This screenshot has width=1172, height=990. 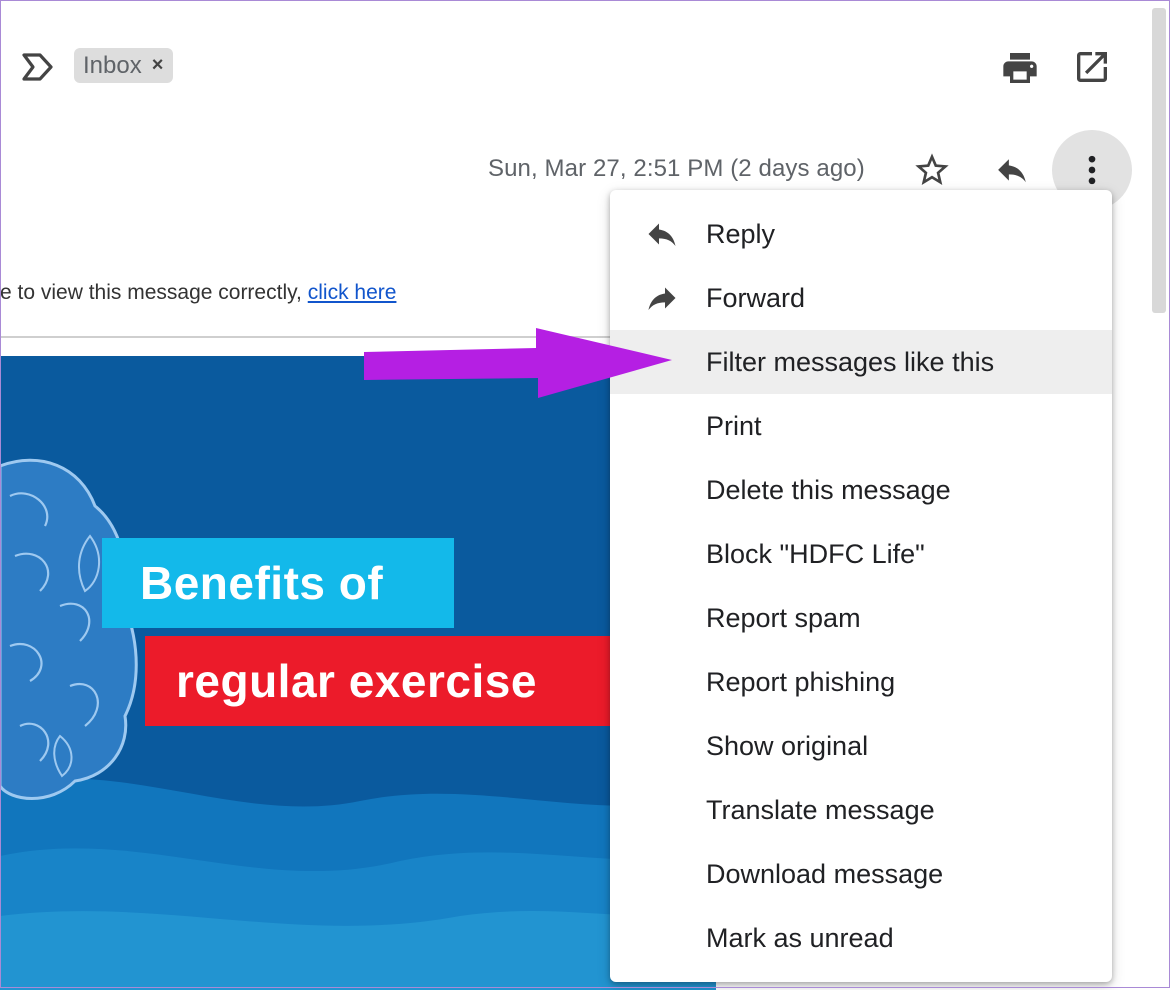 I want to click on forward-icon, so click(x=662, y=298).